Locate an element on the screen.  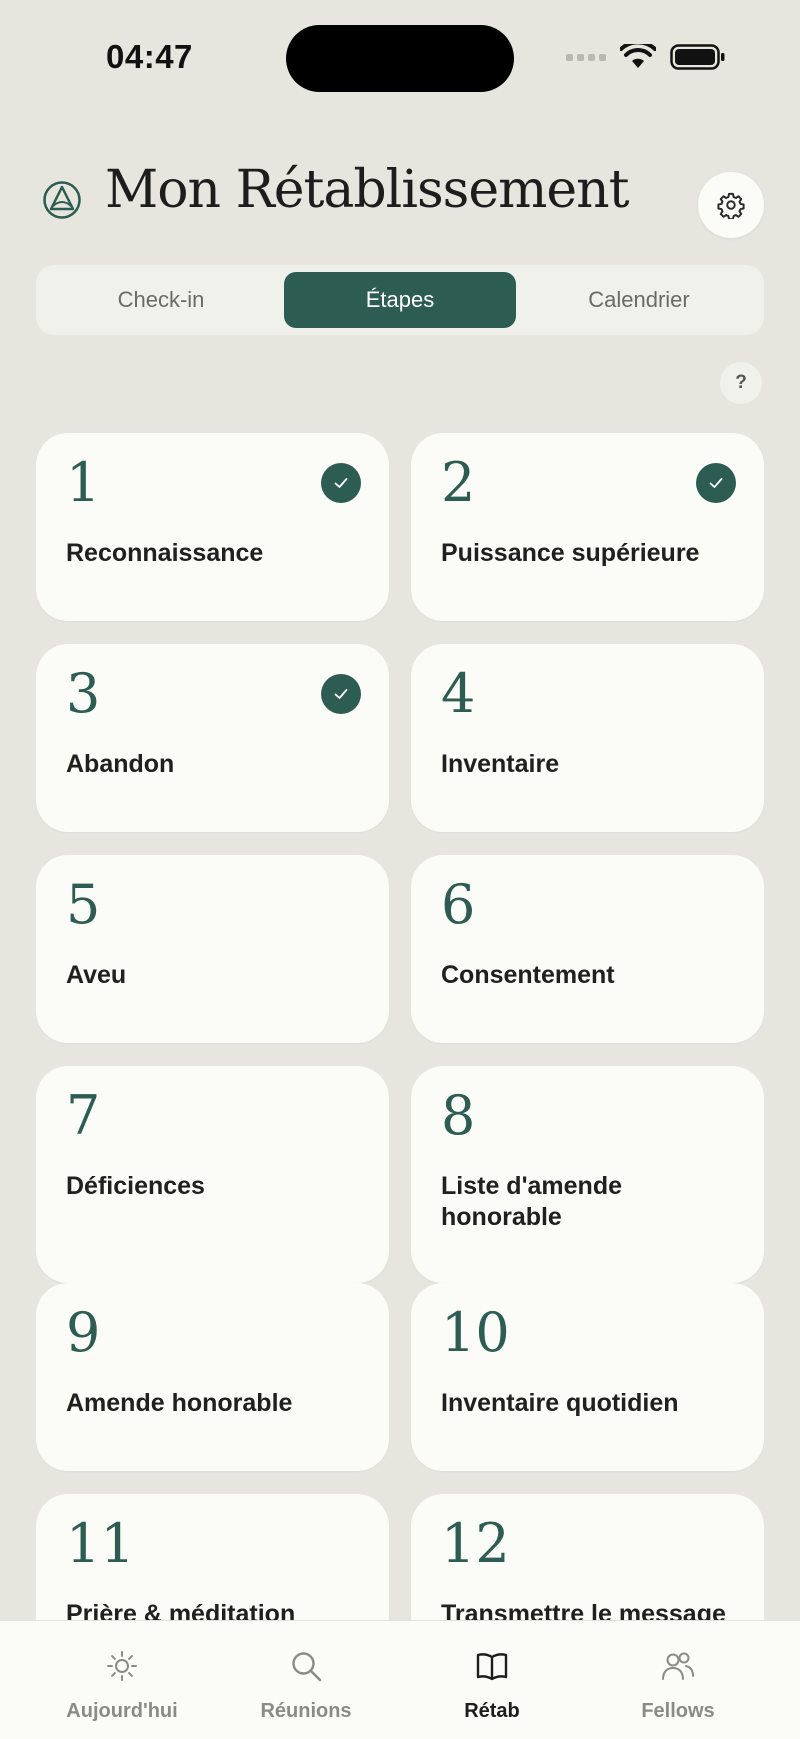
step-card-12: 12 Transmettre le message is located at coordinates (587, 1558).